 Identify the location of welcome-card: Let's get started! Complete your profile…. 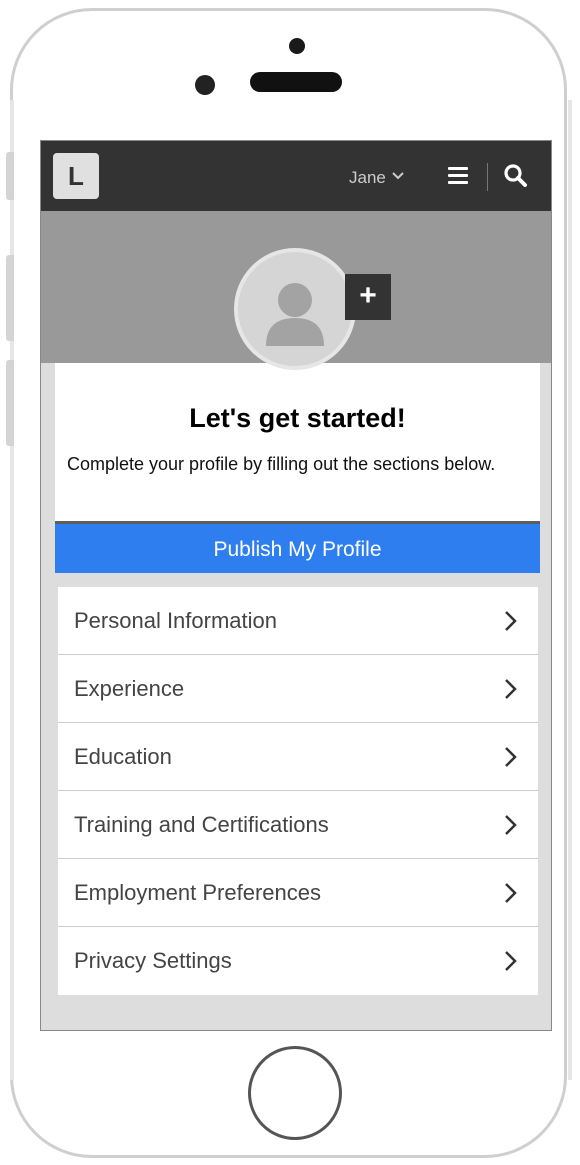
(297, 442).